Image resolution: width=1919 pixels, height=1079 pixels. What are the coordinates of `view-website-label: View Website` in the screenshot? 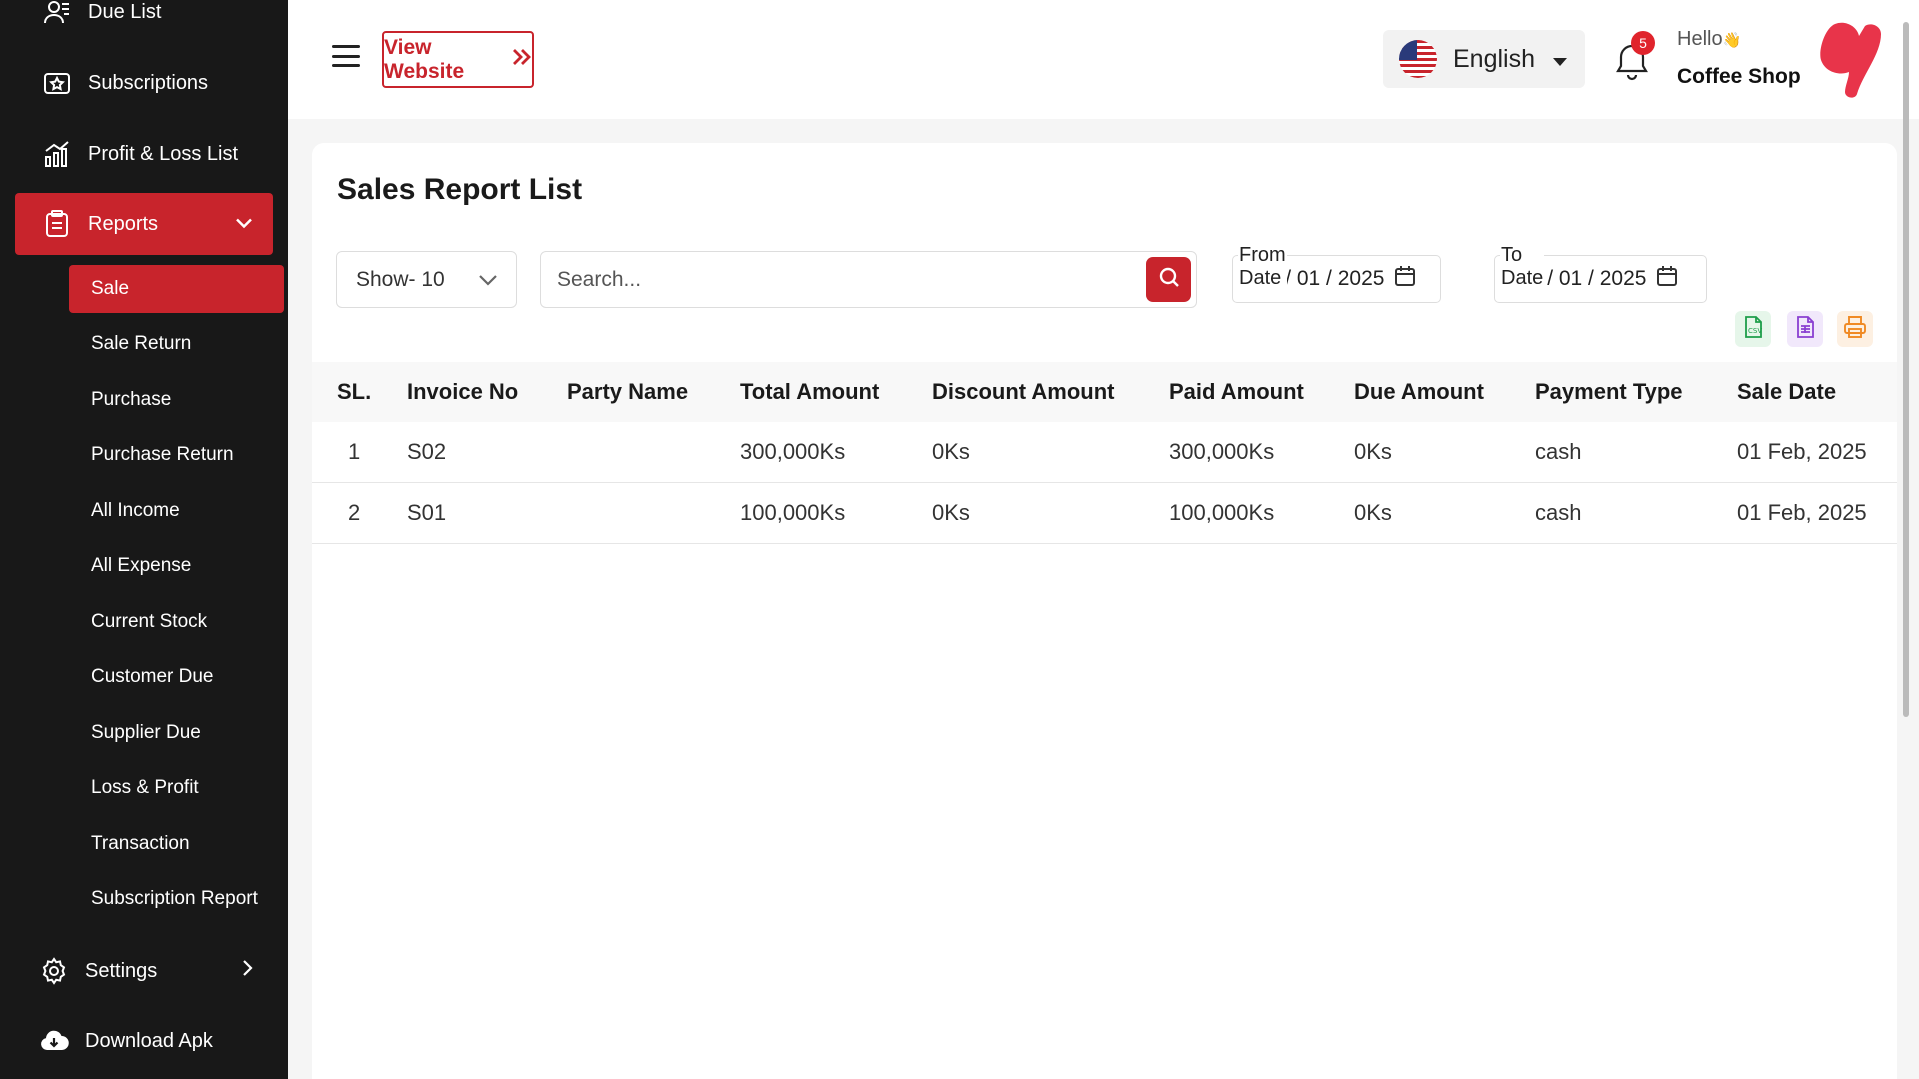 It's located at (424, 59).